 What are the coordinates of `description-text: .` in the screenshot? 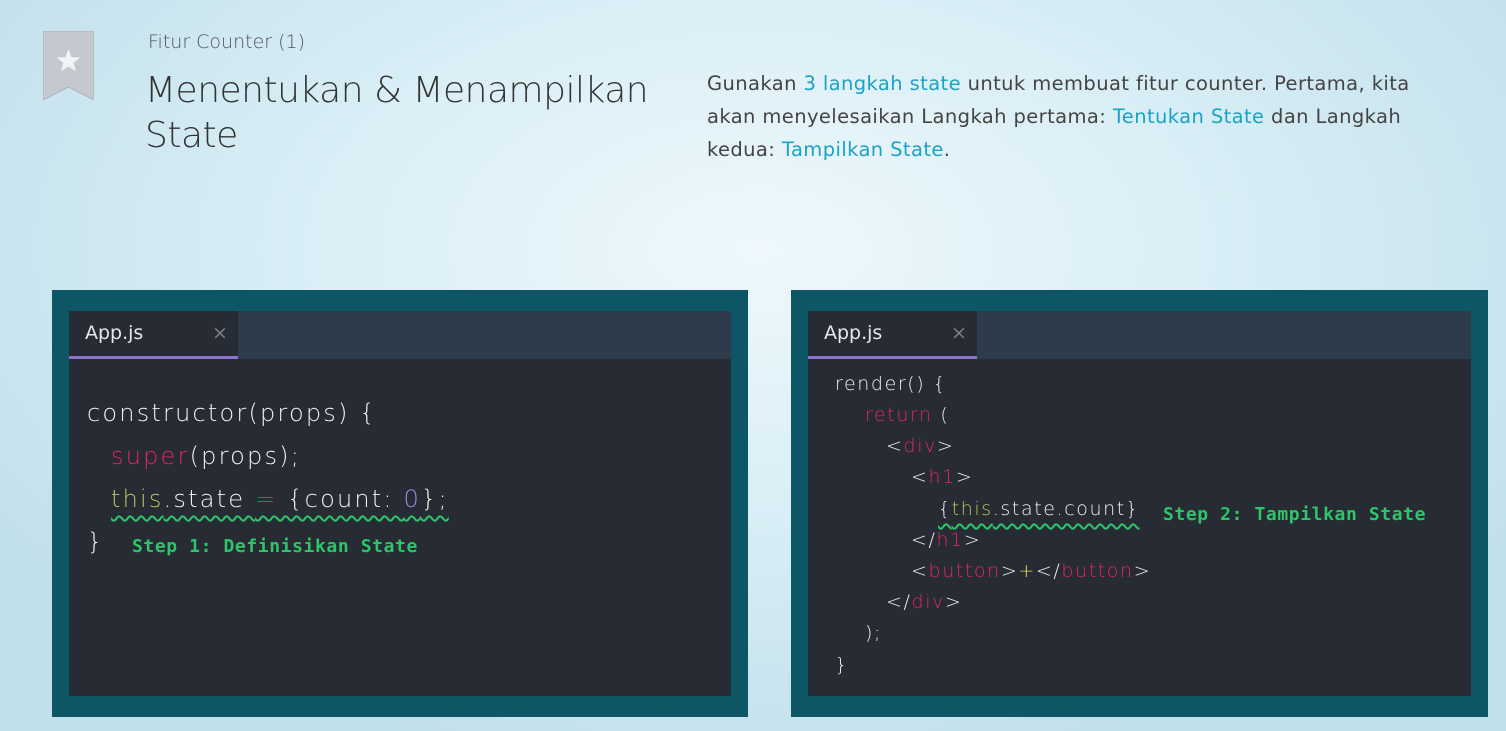 It's located at (947, 149).